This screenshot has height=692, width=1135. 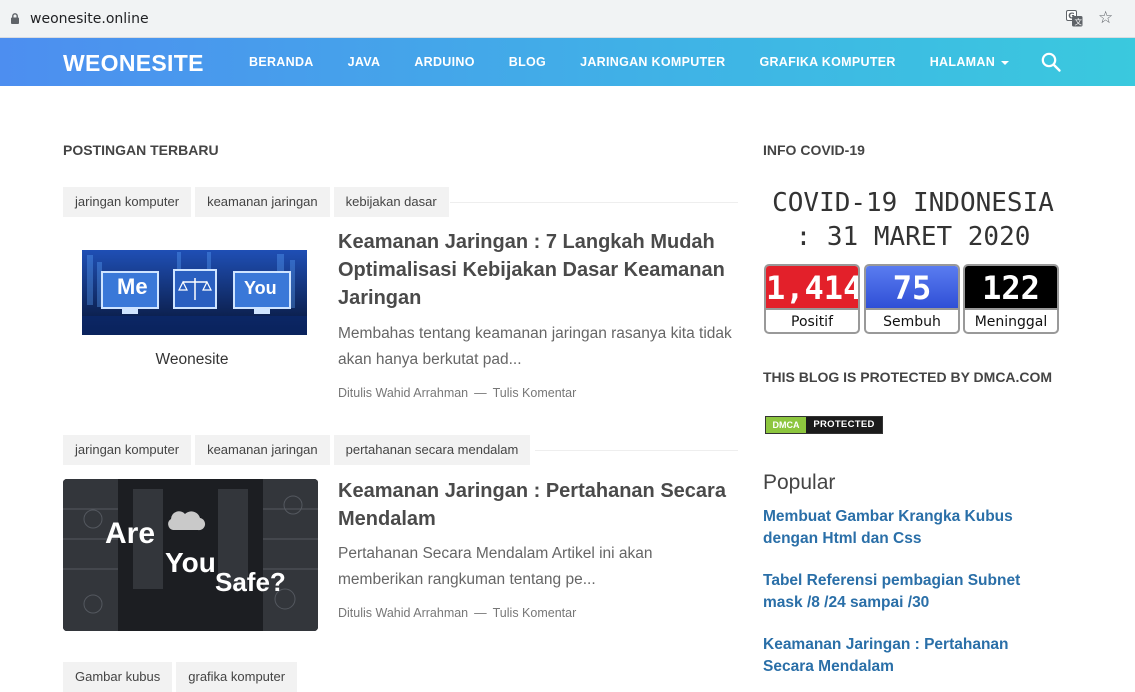 What do you see at coordinates (15, 18) in the screenshot?
I see `lock-icon` at bounding box center [15, 18].